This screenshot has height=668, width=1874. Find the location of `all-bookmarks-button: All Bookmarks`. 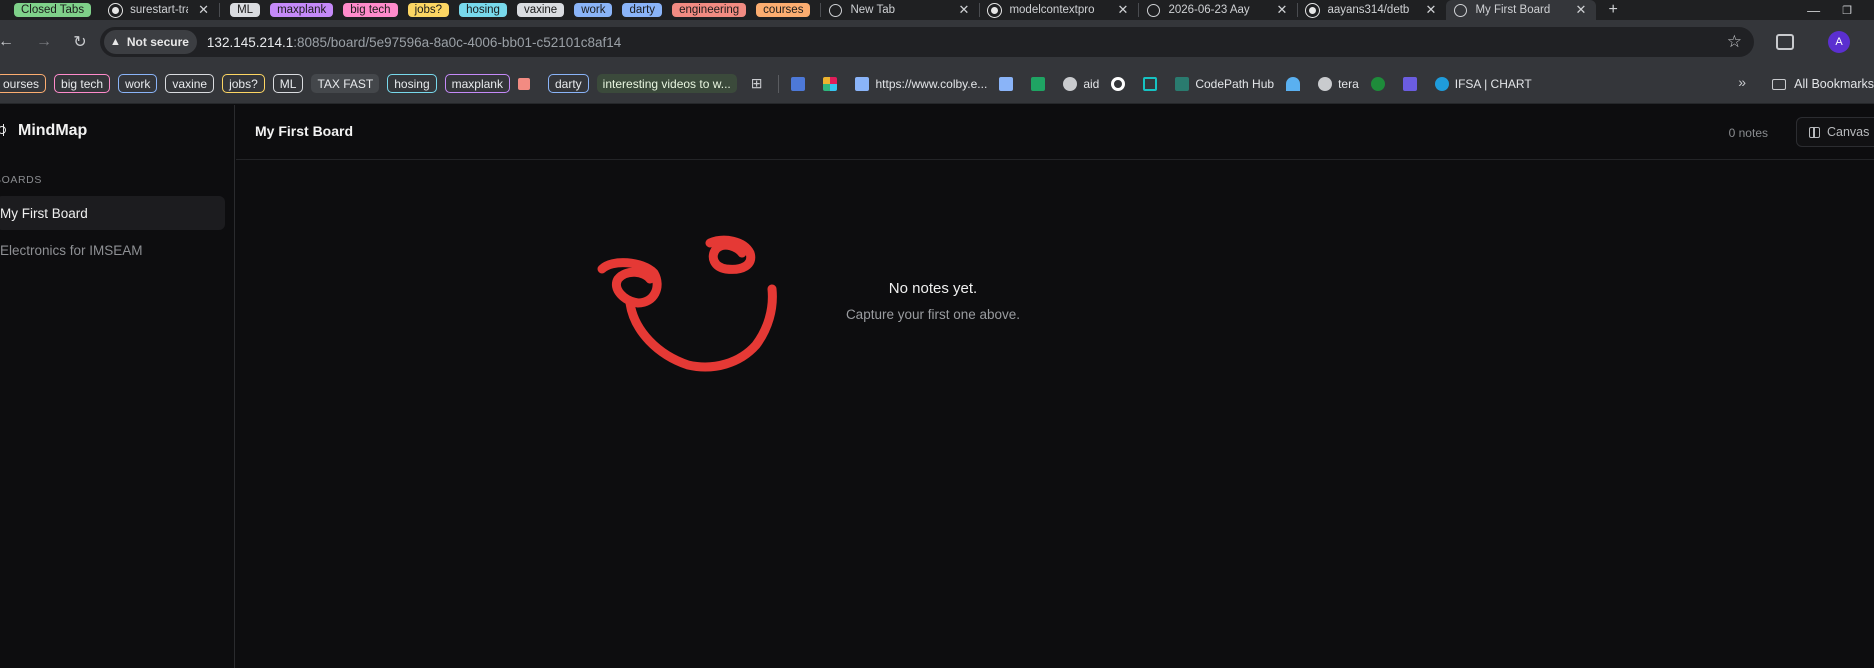

all-bookmarks-button: All Bookmarks is located at coordinates (1823, 83).